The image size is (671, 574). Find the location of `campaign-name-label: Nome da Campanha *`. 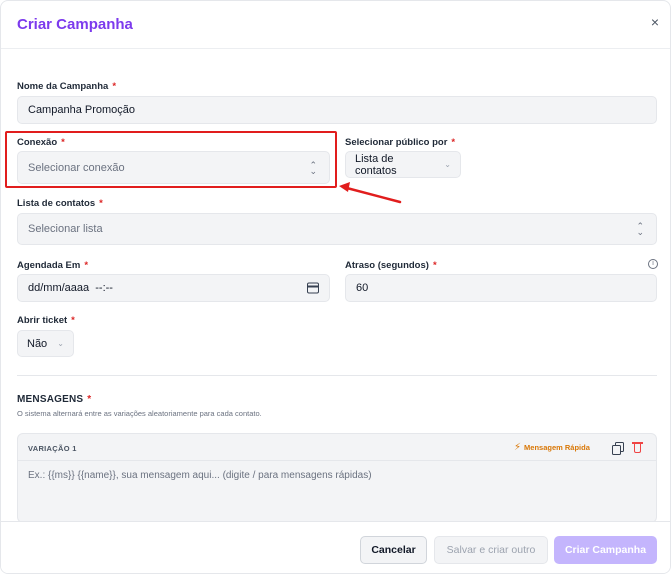

campaign-name-label: Nome da Campanha * is located at coordinates (66, 86).